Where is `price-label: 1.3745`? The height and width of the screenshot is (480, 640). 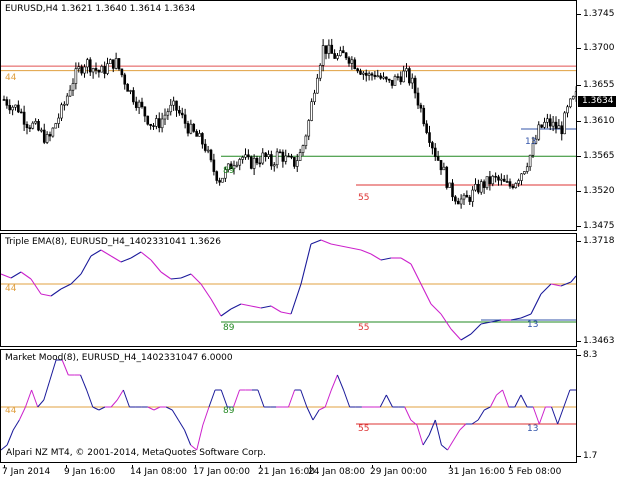
price-label: 1.3745 is located at coordinates (599, 14).